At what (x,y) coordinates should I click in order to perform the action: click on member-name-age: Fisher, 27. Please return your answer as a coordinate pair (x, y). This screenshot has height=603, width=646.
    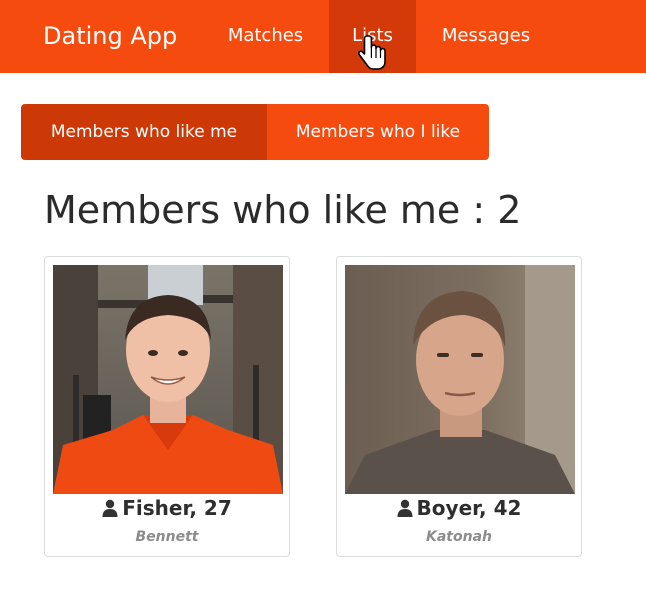
    Looking at the image, I should click on (177, 508).